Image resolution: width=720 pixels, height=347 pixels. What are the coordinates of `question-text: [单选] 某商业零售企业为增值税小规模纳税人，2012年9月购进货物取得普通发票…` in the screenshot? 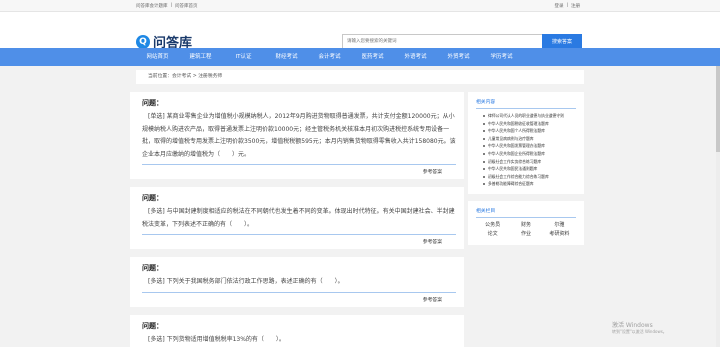 It's located at (299, 136).